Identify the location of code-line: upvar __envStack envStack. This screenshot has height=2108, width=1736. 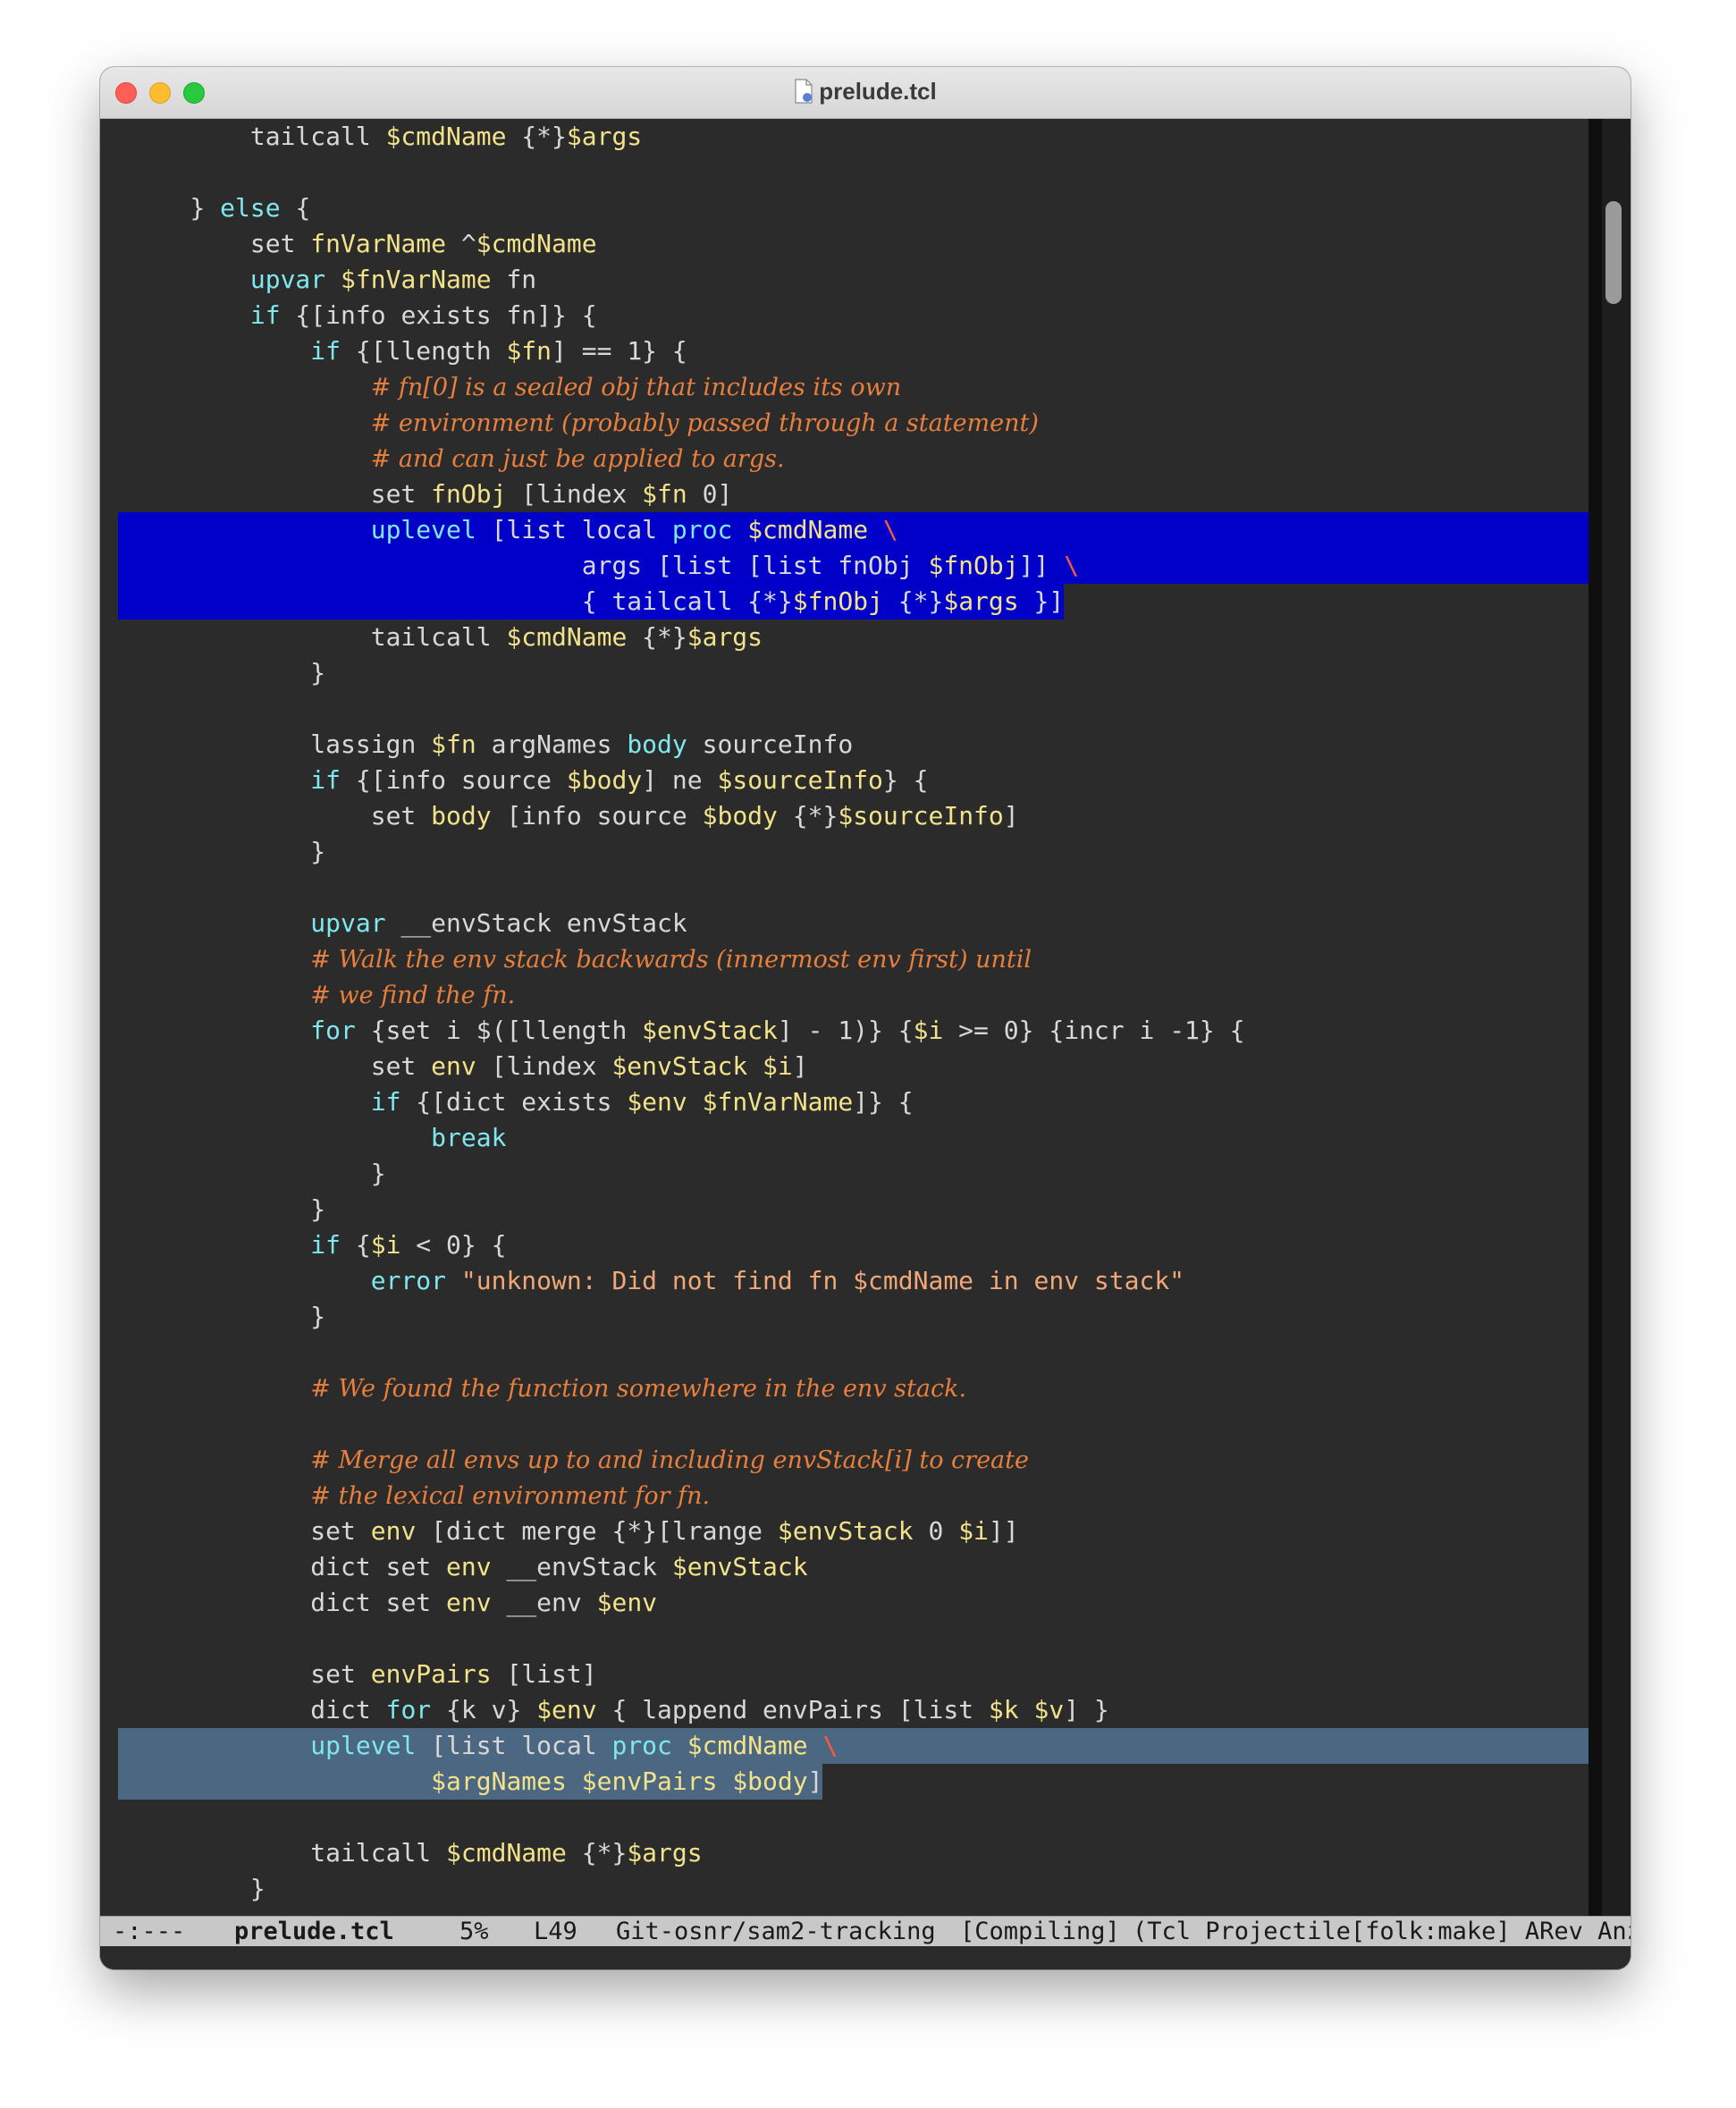
(853, 923).